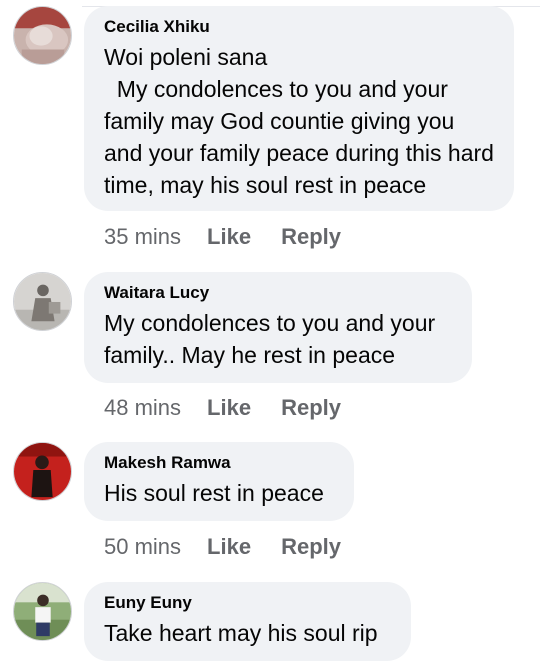  I want to click on comment-time: 48 mins, so click(142, 408).